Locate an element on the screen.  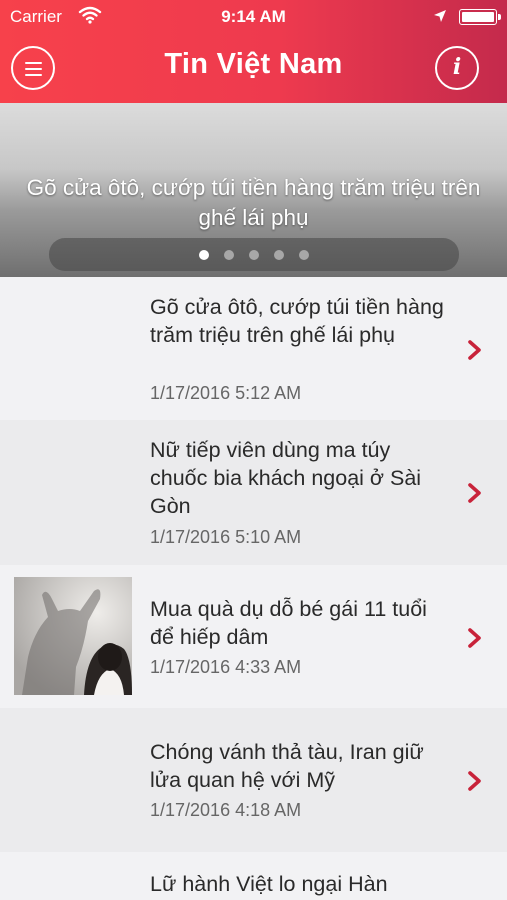
article-row: Lữ hành Việt lo ngại Hàn is located at coordinates (253, 876).